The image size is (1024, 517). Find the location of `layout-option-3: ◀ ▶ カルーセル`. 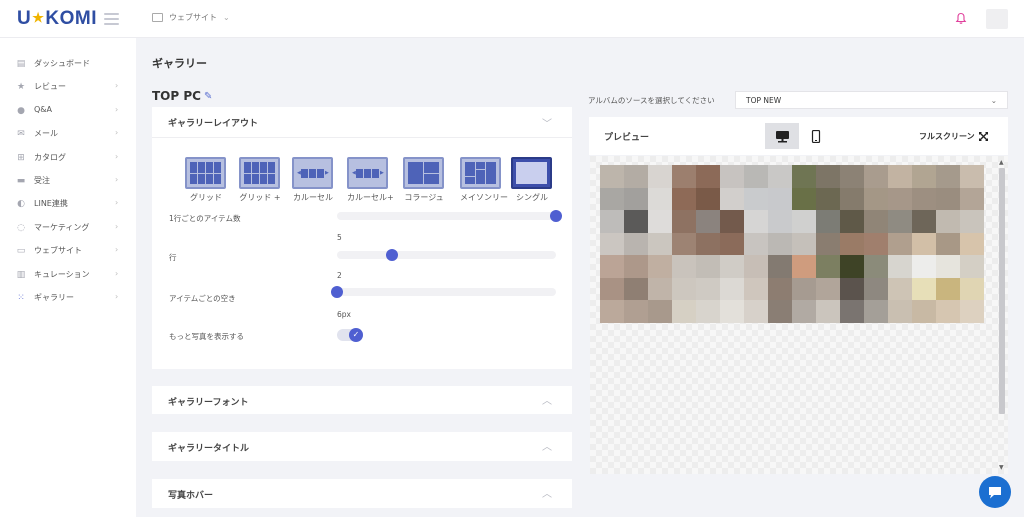

layout-option-3: ◀ ▶ カルーセル is located at coordinates (313, 180).